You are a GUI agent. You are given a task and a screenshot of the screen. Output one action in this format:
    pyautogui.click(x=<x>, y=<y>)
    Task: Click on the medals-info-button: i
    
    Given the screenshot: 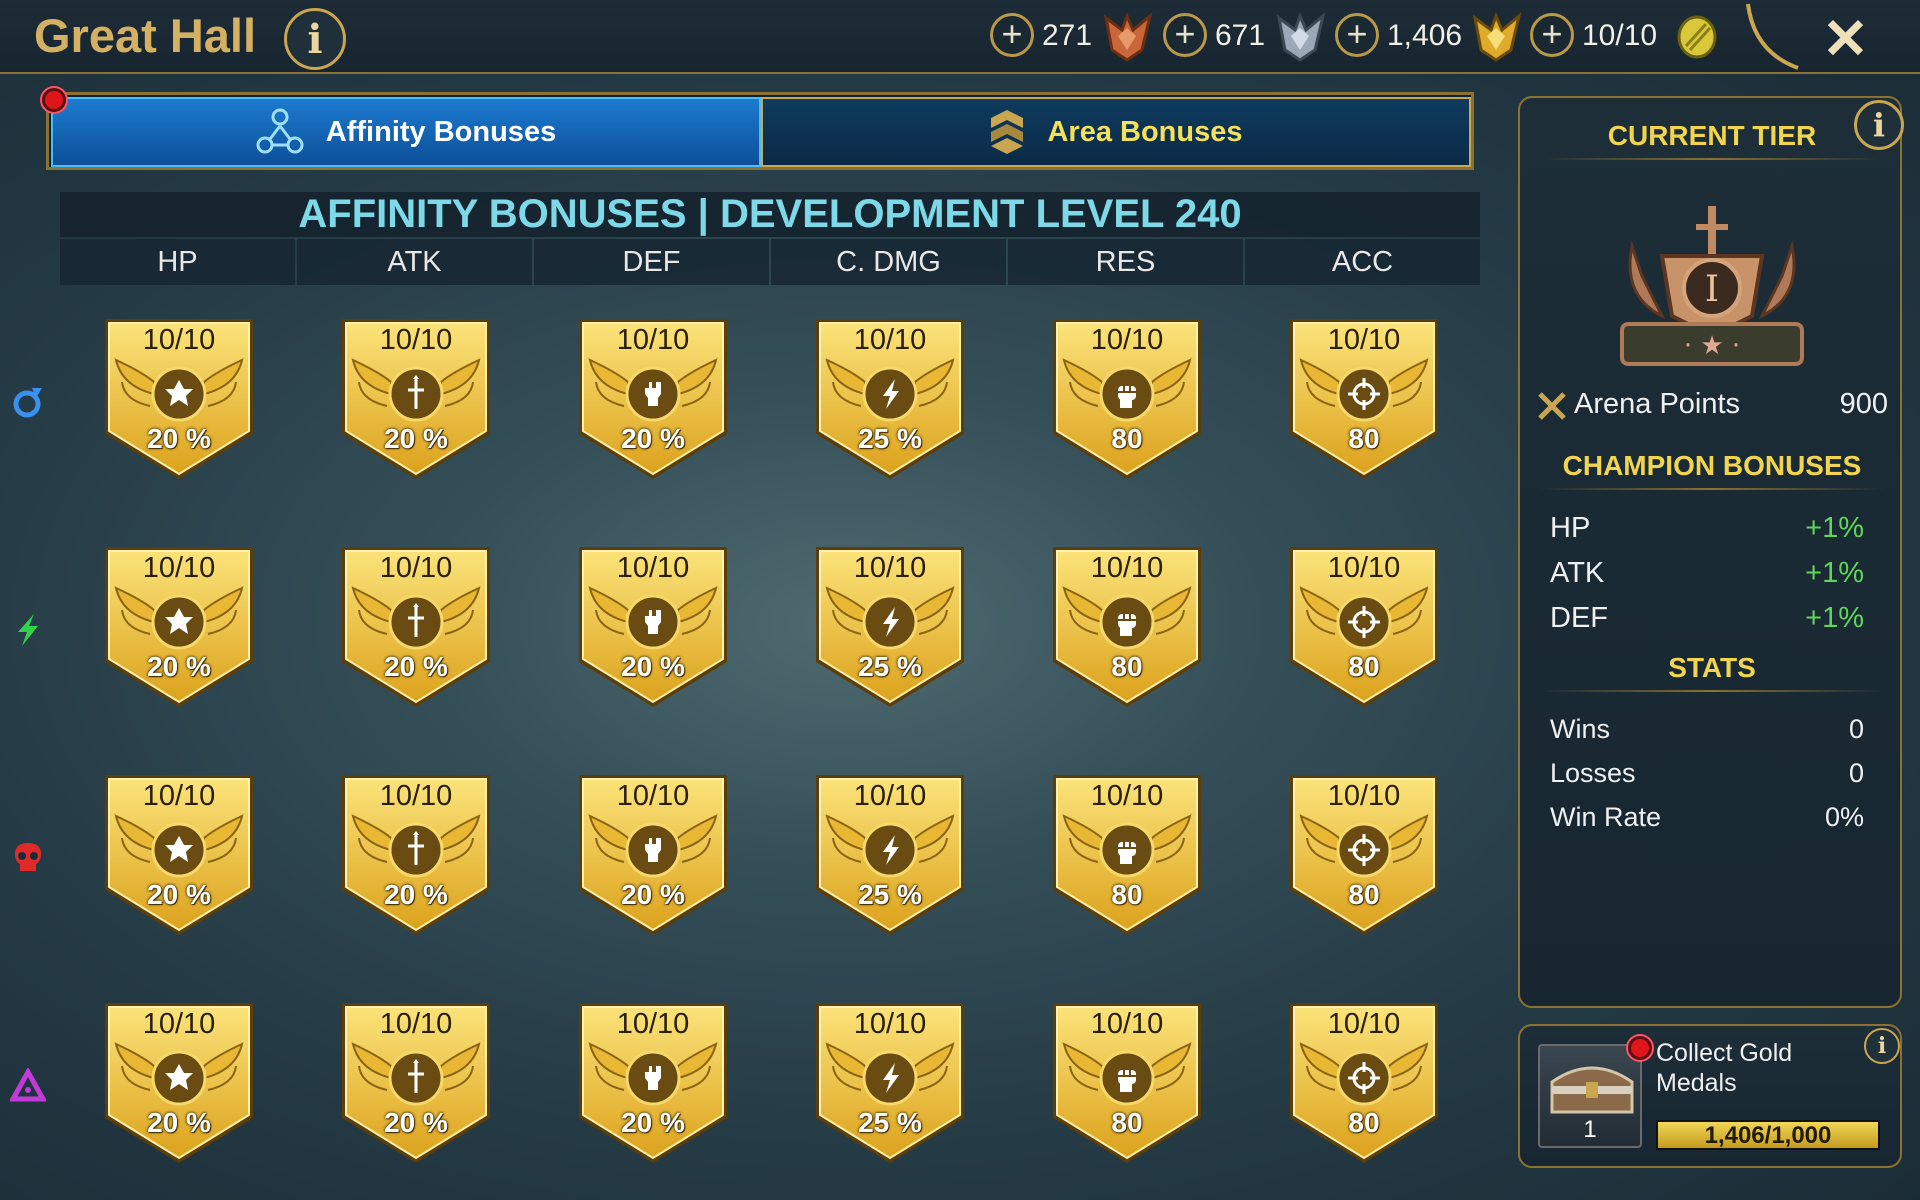 What is the action you would take?
    pyautogui.click(x=1882, y=1046)
    